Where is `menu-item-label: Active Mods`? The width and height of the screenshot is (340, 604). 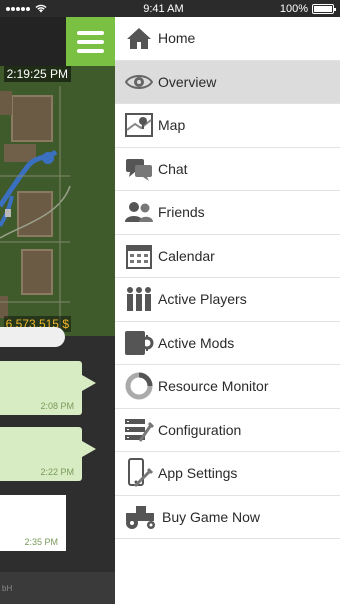
menu-item-label: Active Mods is located at coordinates (196, 342).